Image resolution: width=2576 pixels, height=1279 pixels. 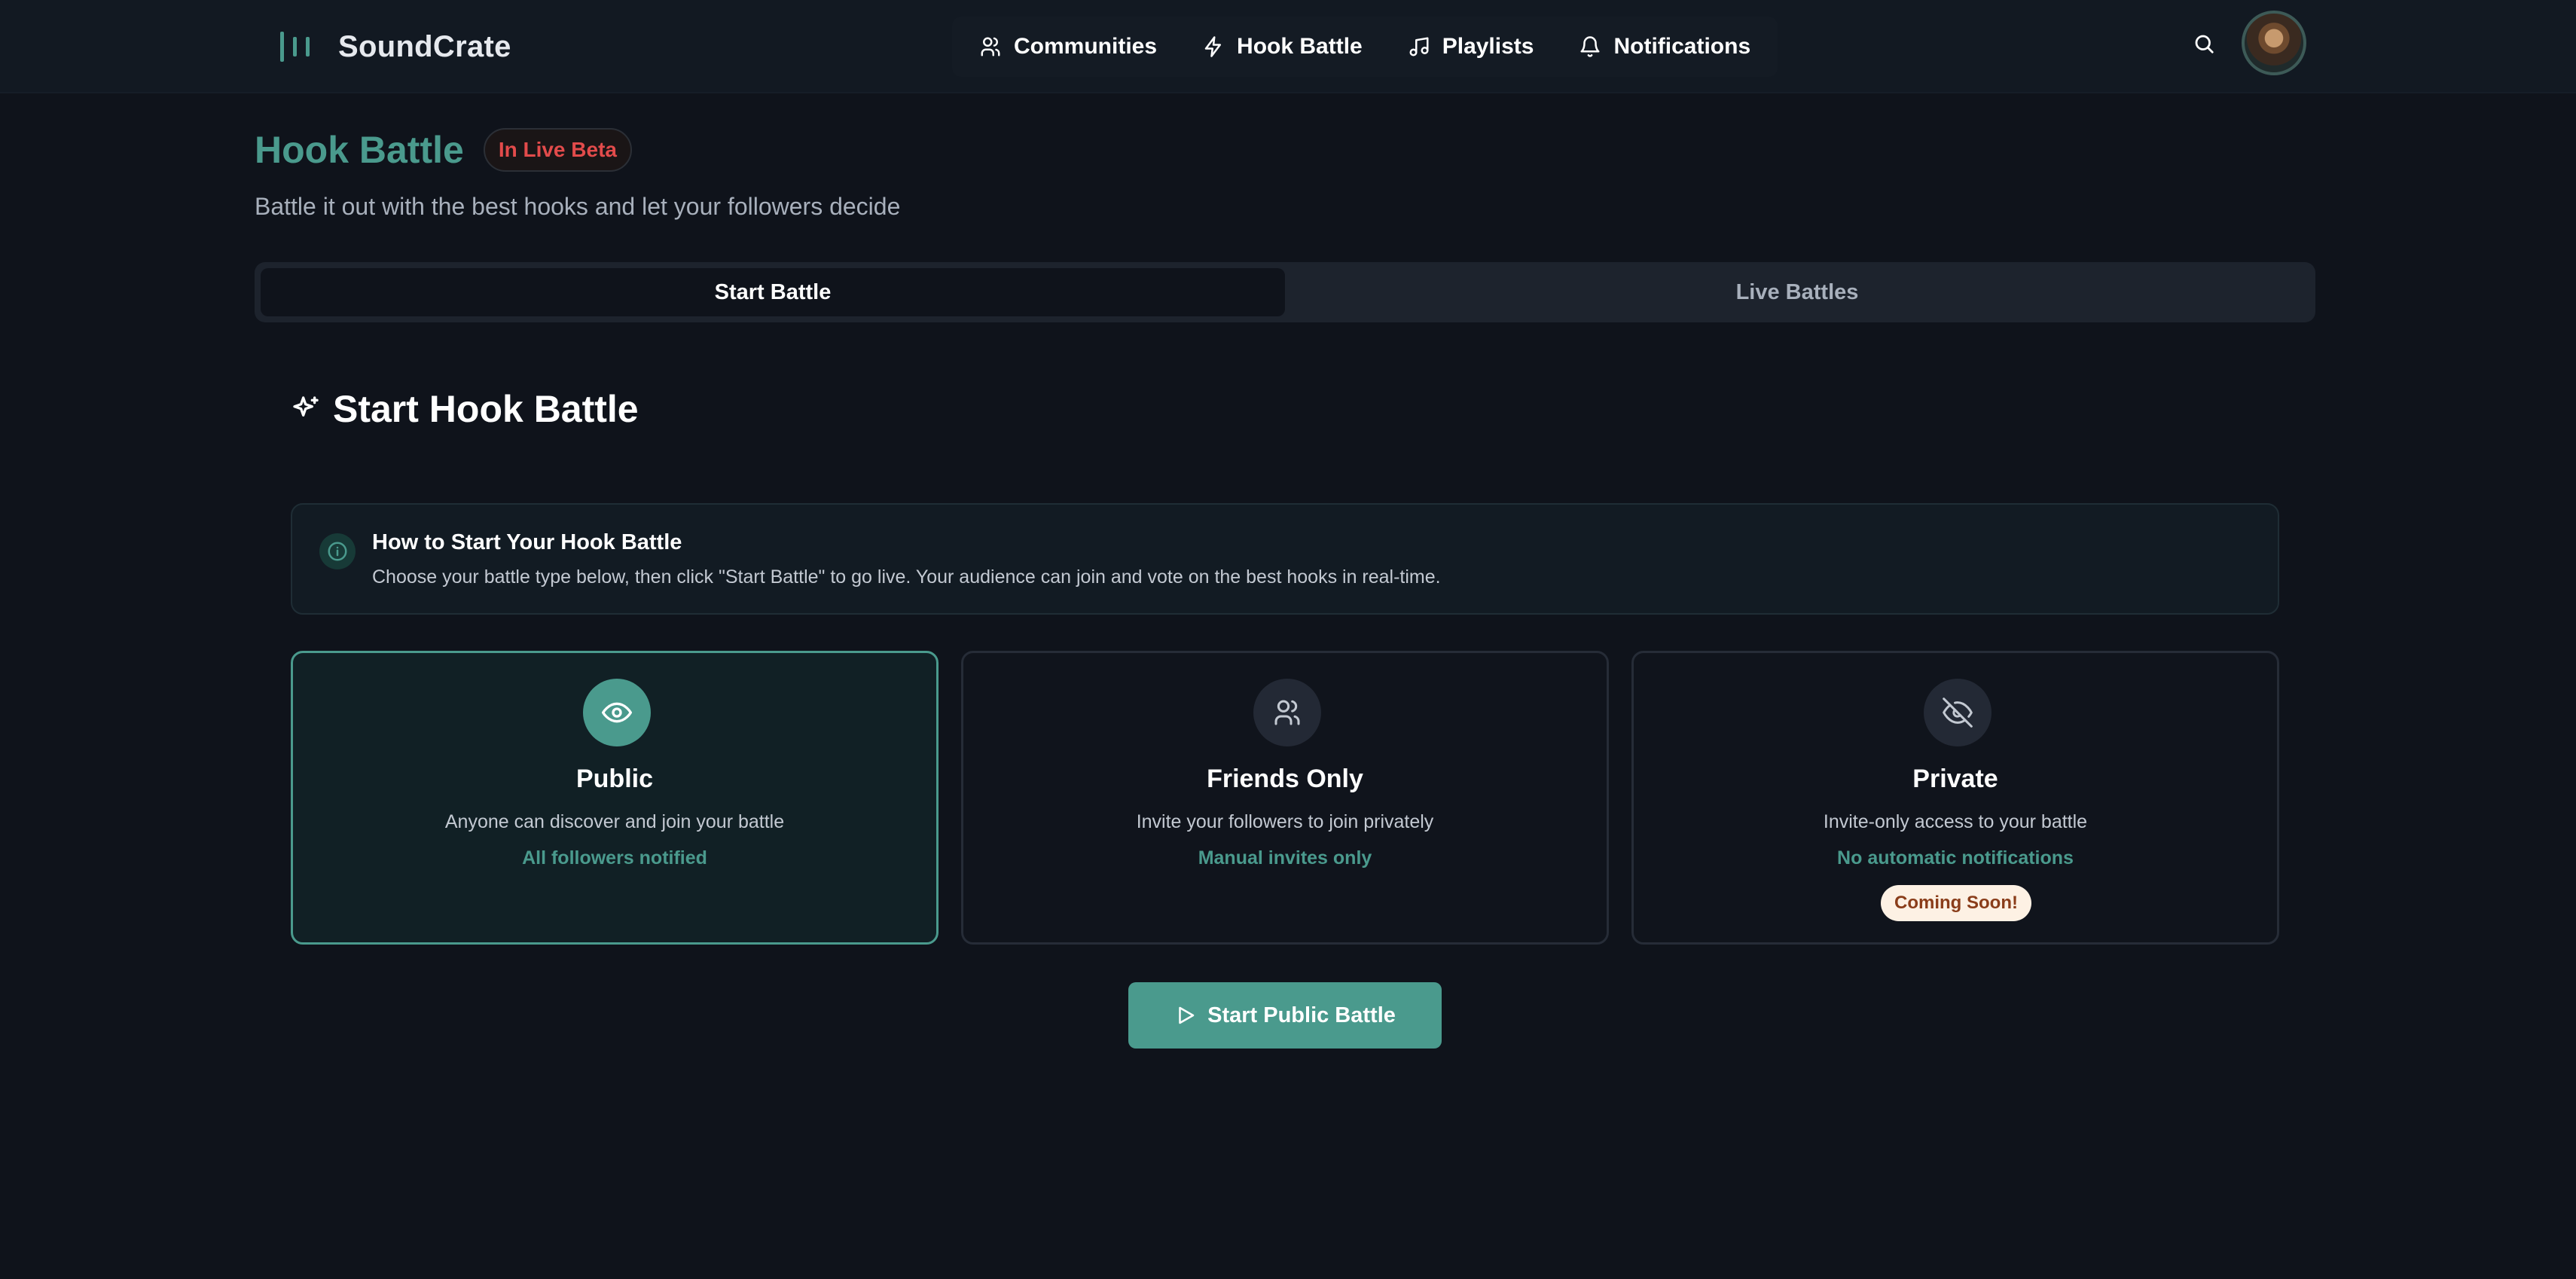 I want to click on start-battle-button: Start Public Battle, so click(x=1285, y=1016).